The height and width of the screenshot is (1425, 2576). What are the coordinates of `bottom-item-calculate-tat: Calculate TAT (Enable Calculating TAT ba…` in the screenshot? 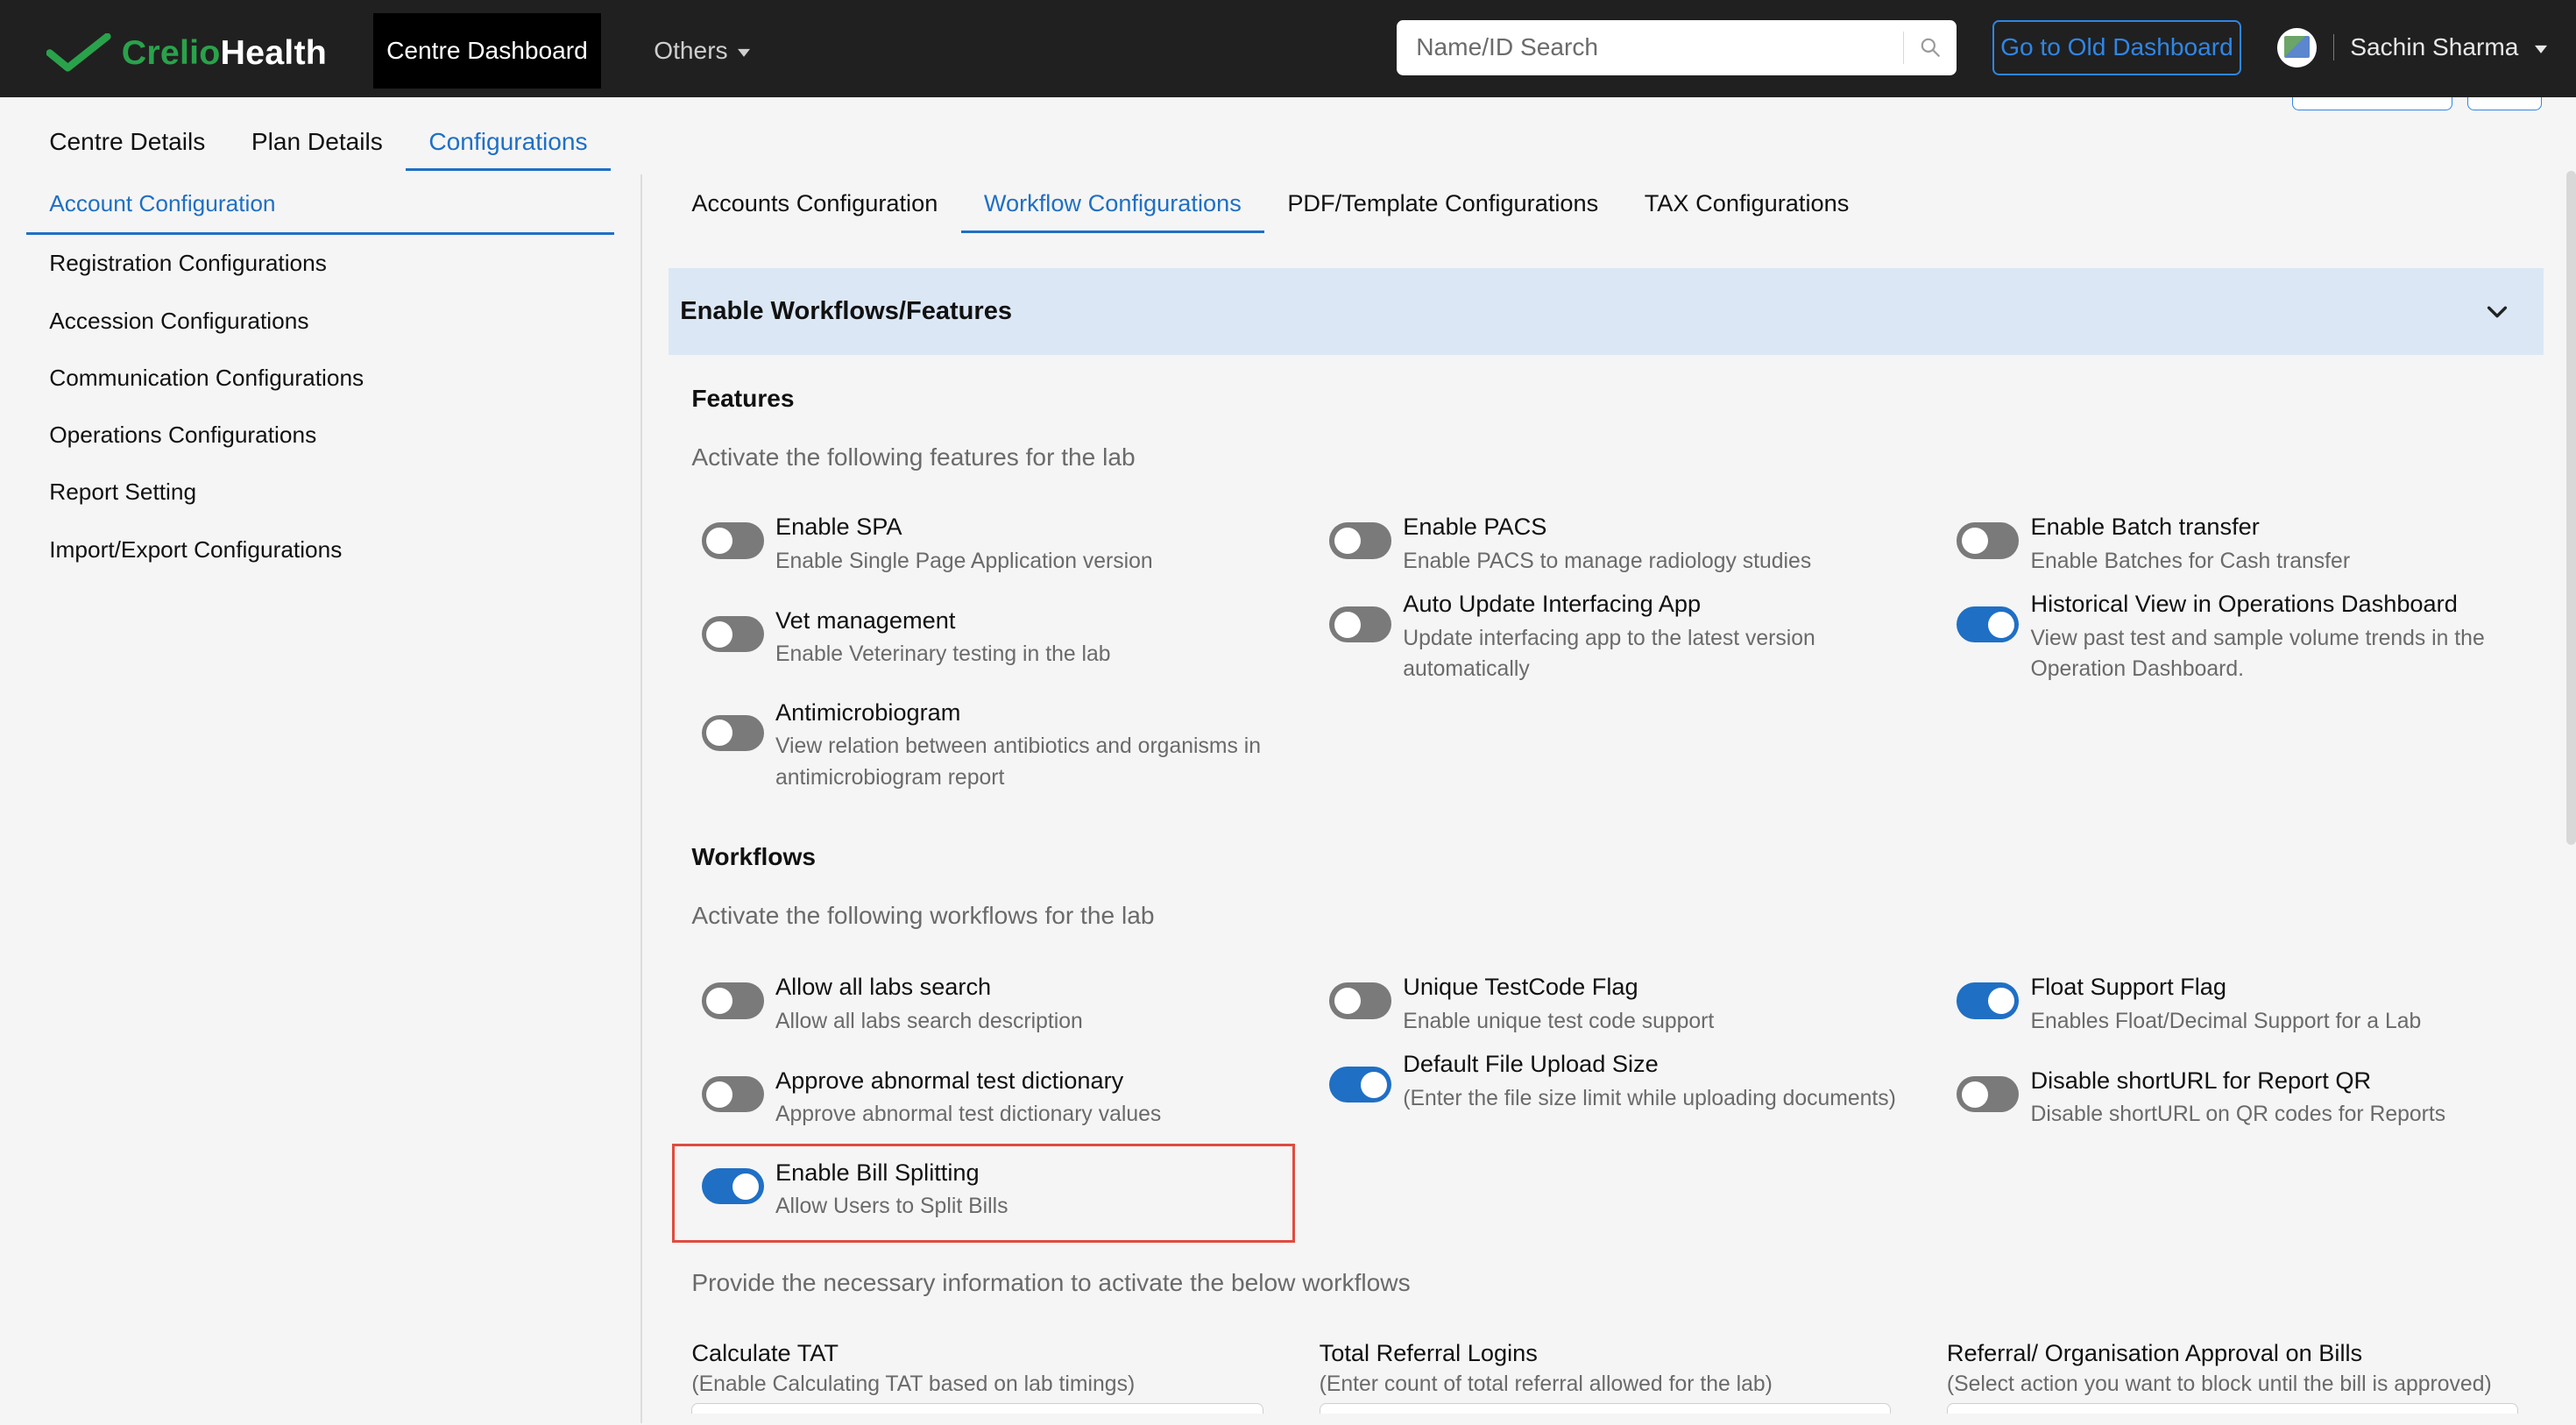 It's located at (987, 1376).